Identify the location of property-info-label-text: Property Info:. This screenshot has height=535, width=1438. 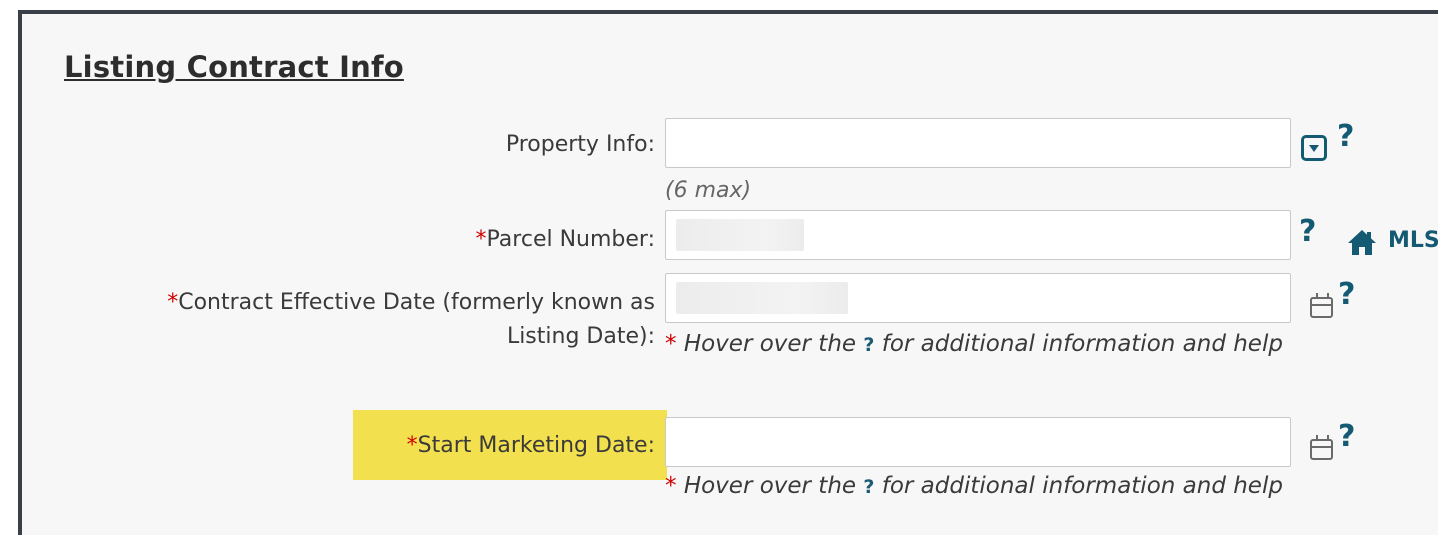
(580, 144).